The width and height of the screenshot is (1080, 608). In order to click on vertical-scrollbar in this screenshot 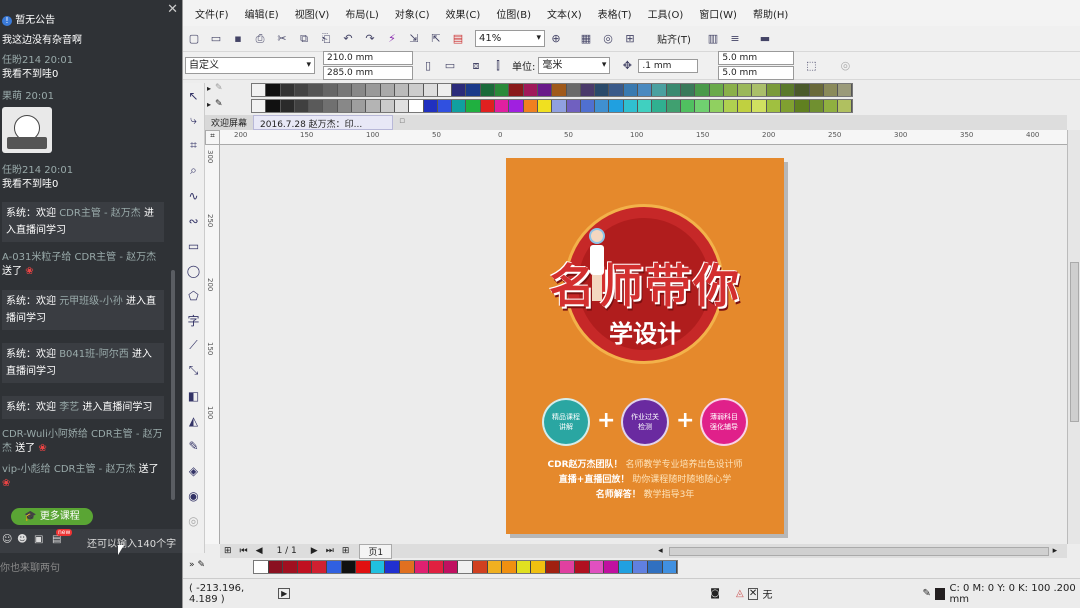, I will do `click(1073, 337)`.